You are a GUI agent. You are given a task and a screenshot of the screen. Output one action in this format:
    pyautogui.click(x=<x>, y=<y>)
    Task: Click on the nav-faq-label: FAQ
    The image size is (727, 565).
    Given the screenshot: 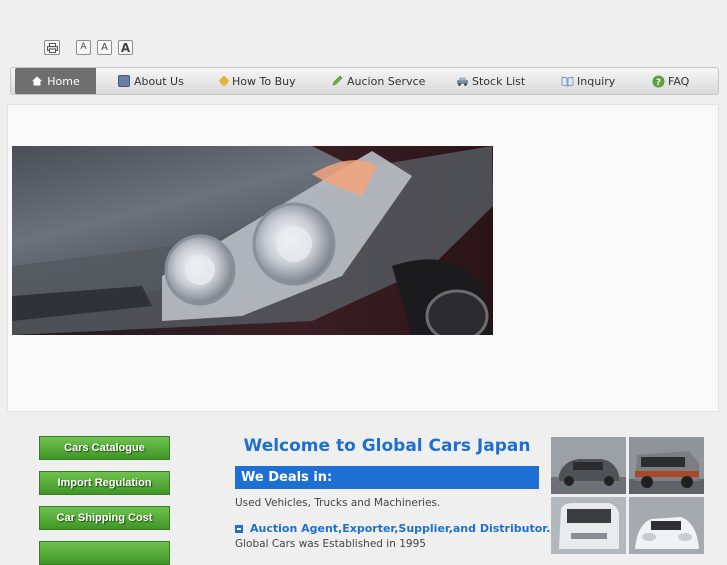 What is the action you would take?
    pyautogui.click(x=679, y=81)
    